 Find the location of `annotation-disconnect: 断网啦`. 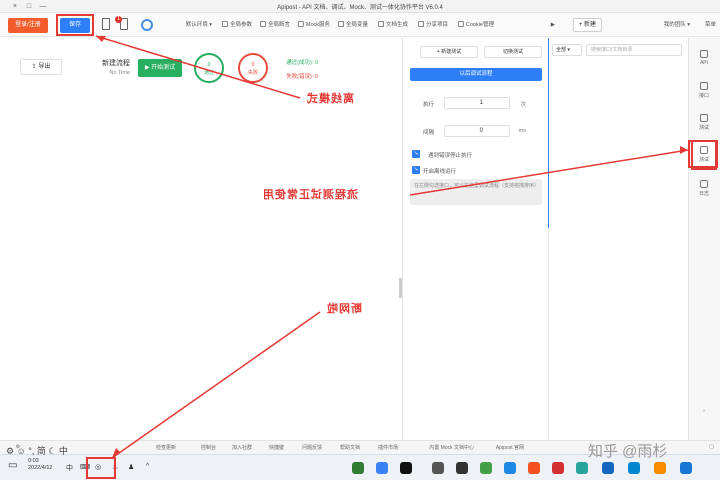

annotation-disconnect: 断网啦 is located at coordinates (344, 309).